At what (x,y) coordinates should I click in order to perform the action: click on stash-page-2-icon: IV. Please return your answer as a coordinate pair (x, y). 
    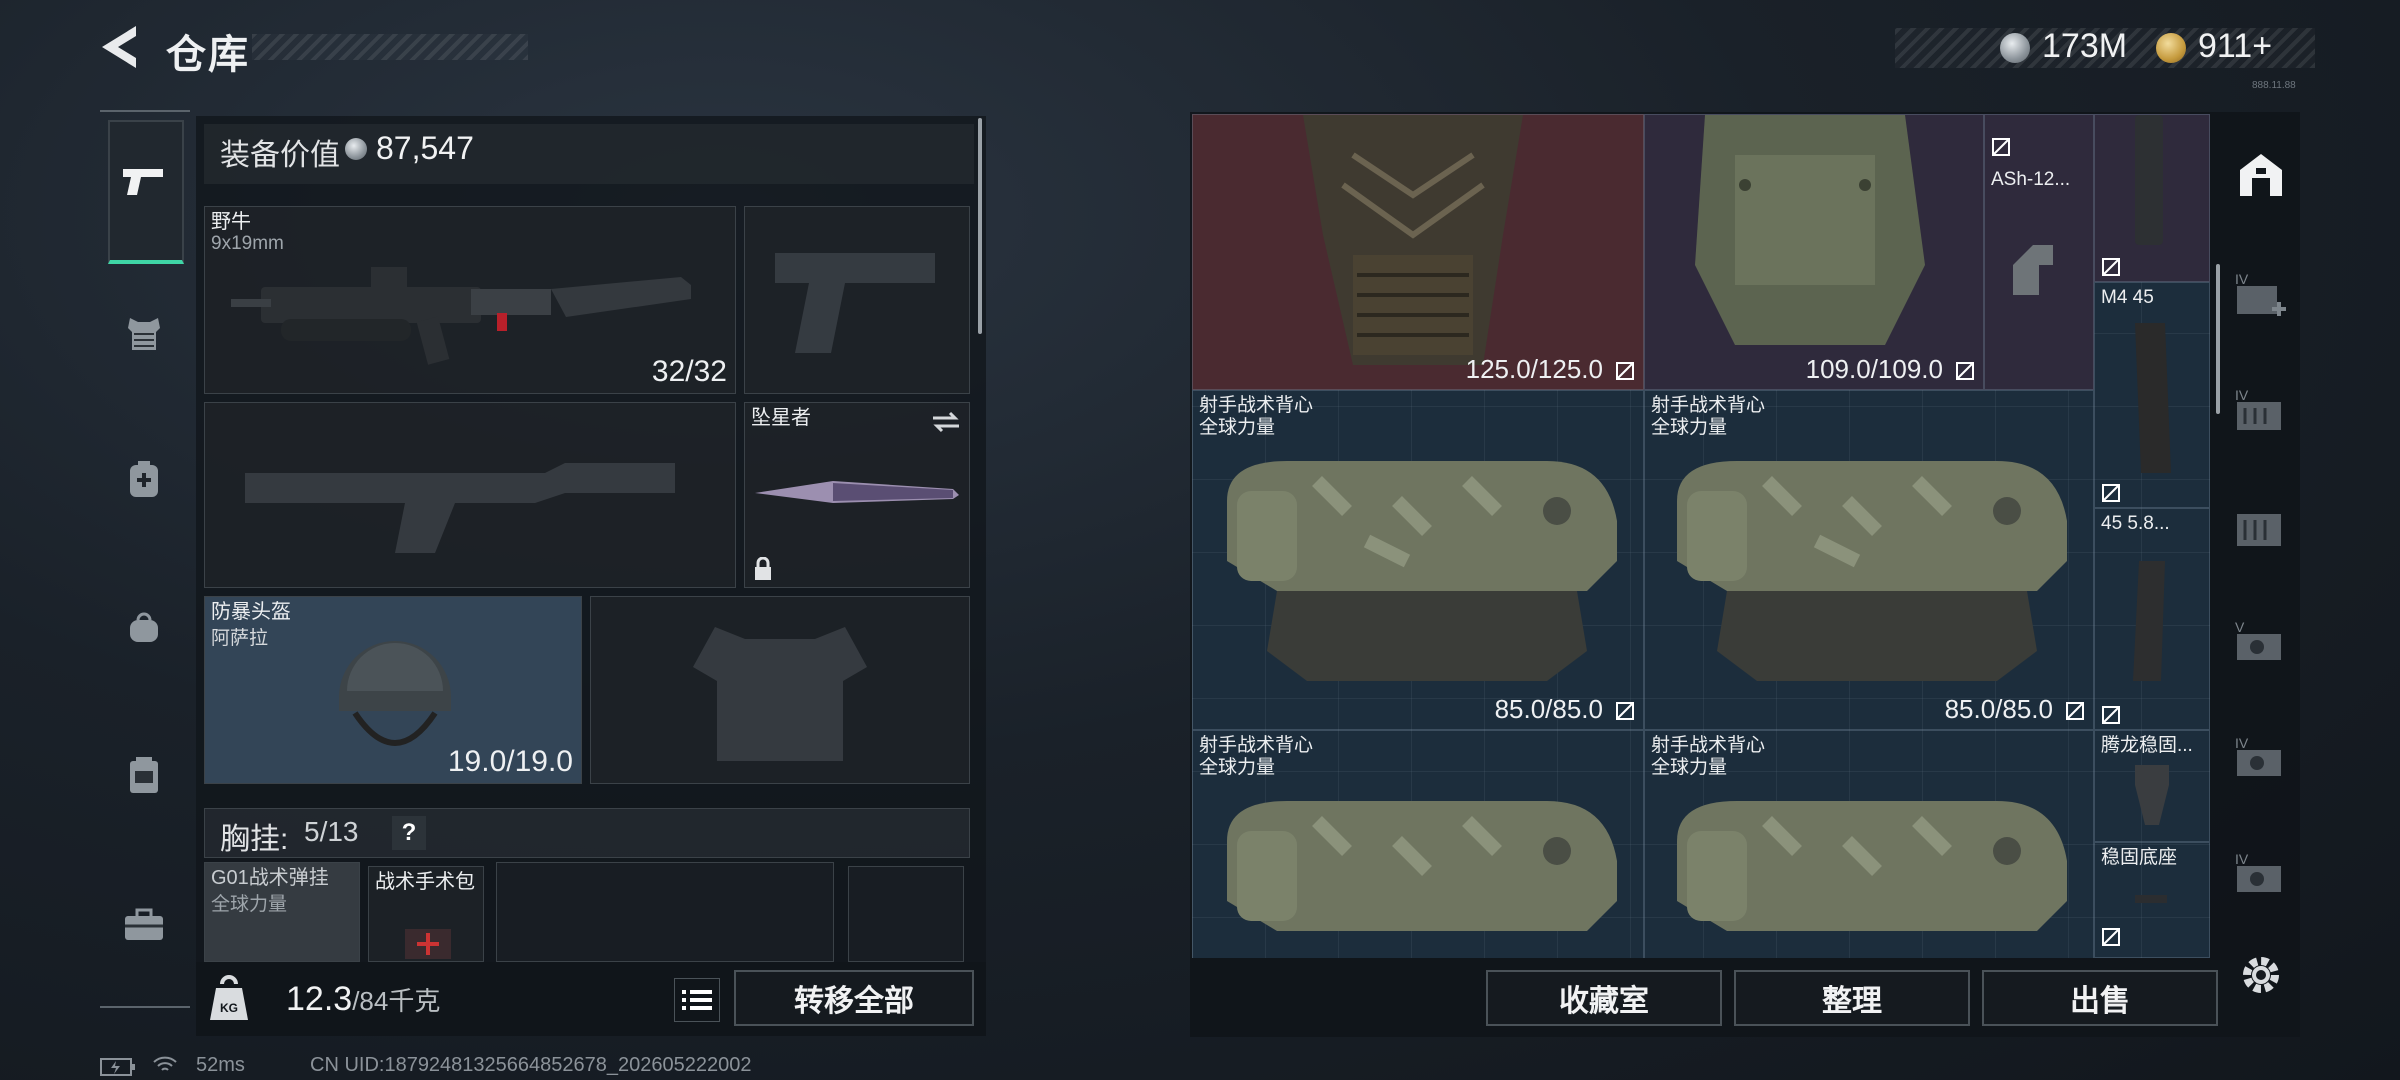
    Looking at the image, I should click on (2261, 409).